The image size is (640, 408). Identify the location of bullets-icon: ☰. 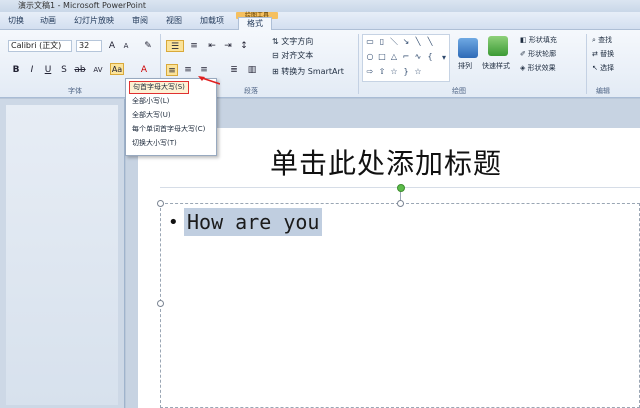
(175, 46).